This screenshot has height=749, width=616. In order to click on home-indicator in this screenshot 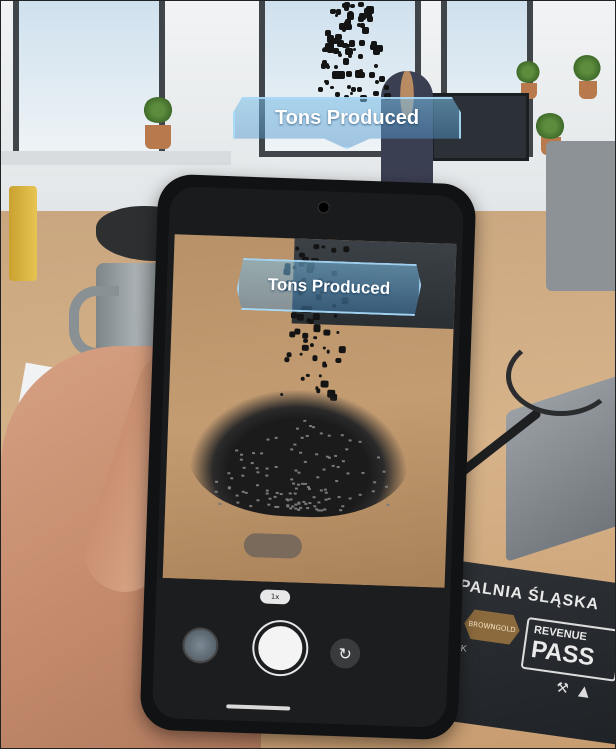, I will do `click(258, 707)`.